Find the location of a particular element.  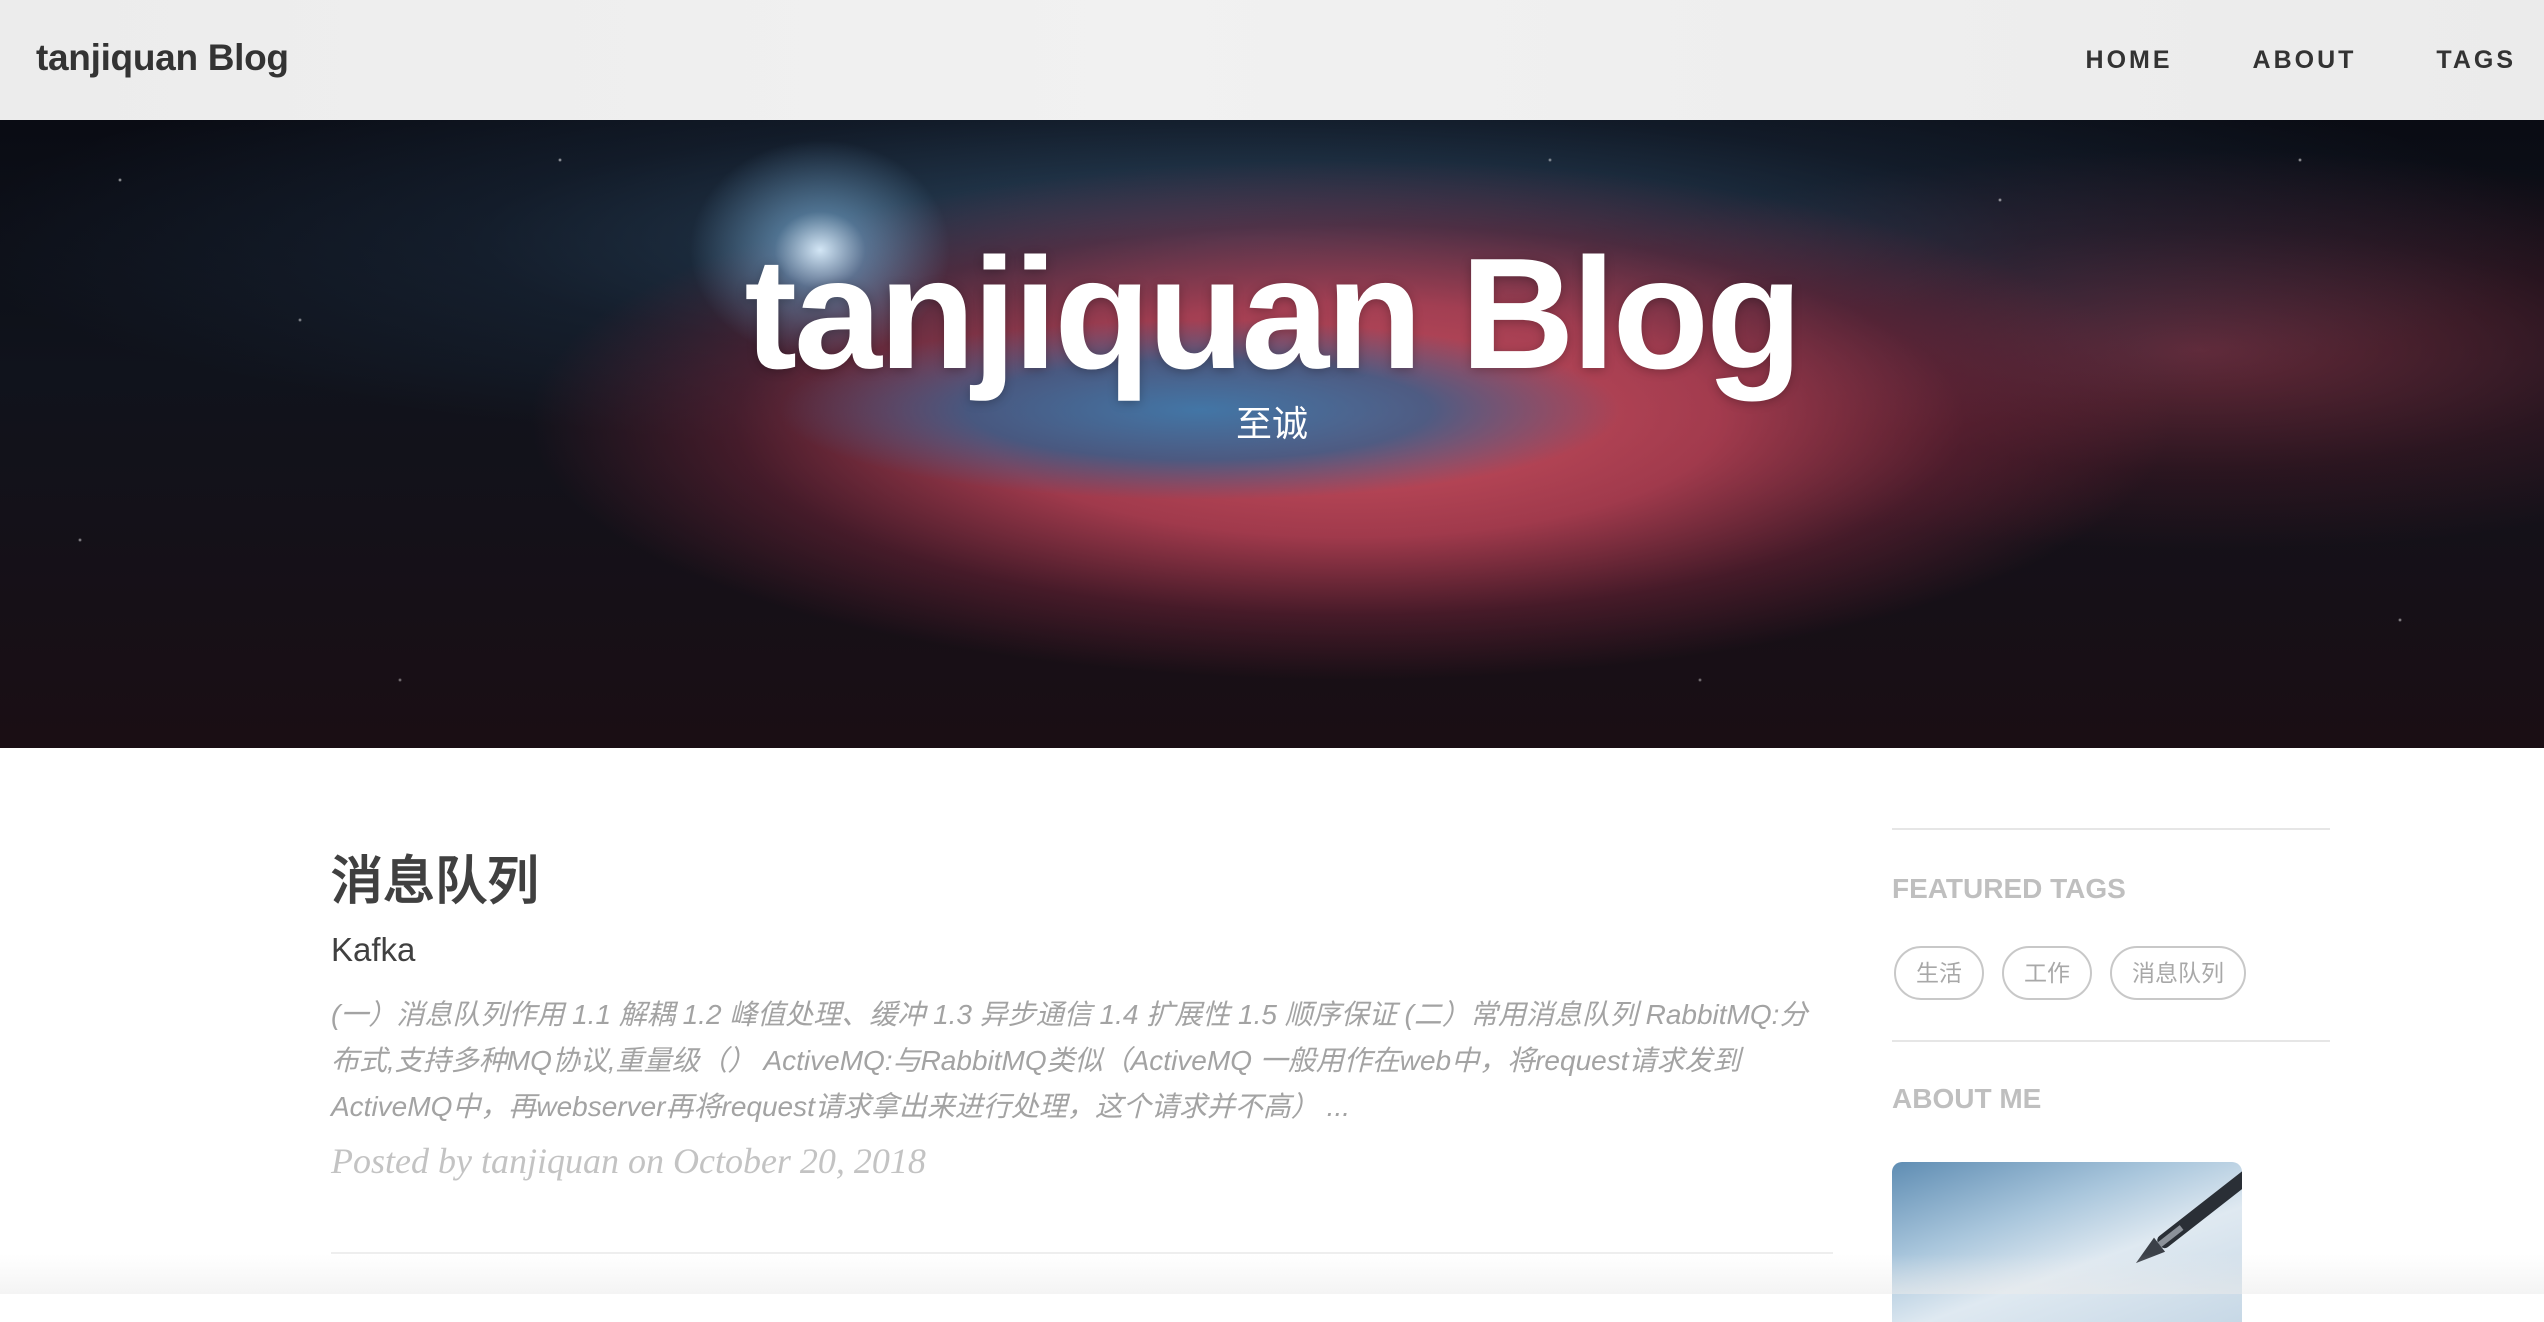

nav-links: HOME ABOUT TAGS is located at coordinates (2261, 60).